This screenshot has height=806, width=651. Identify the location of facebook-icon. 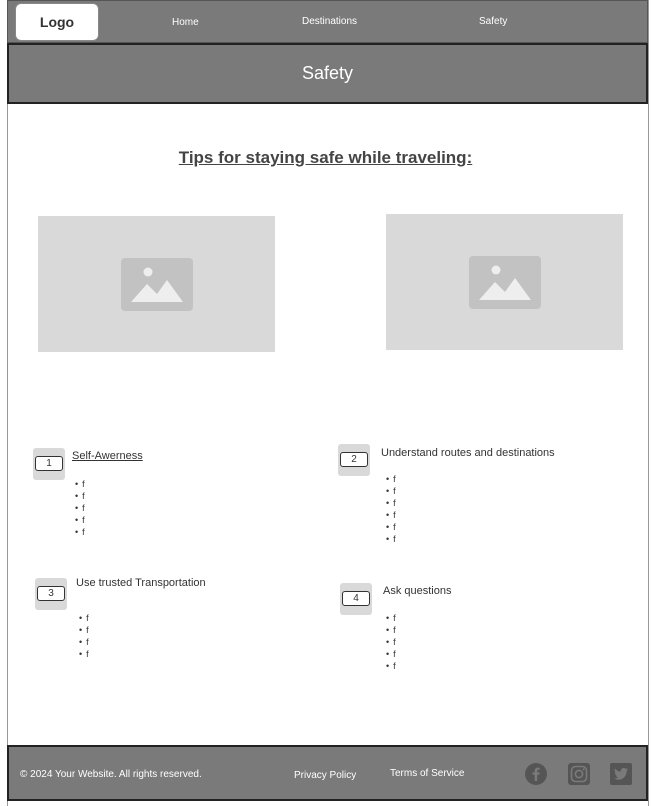
(536, 774).